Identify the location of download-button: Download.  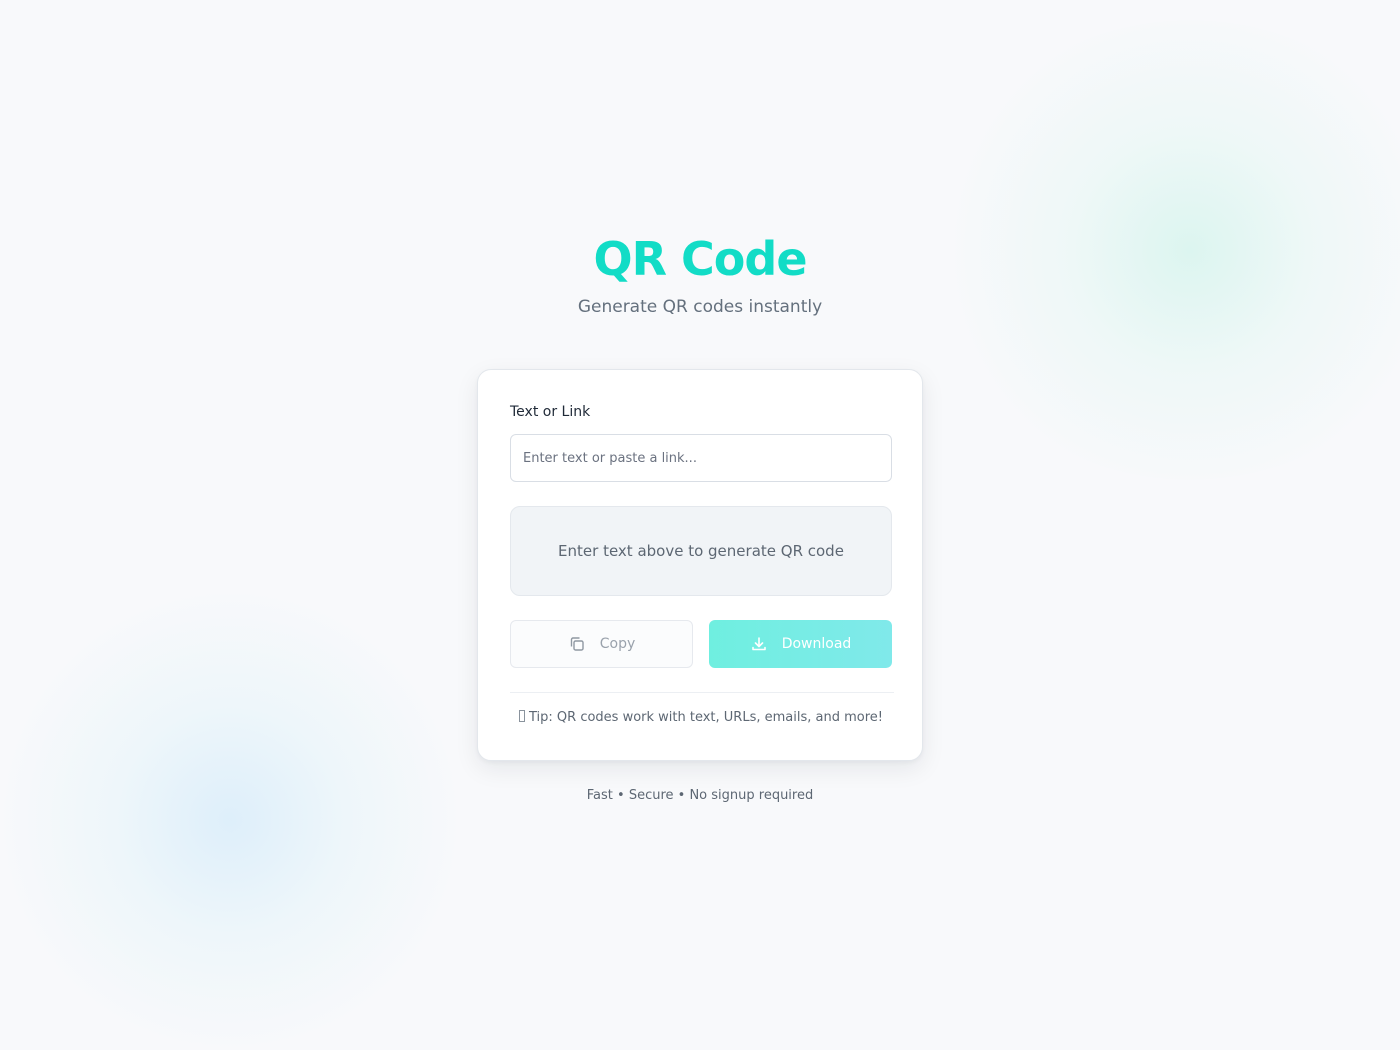
(800, 644).